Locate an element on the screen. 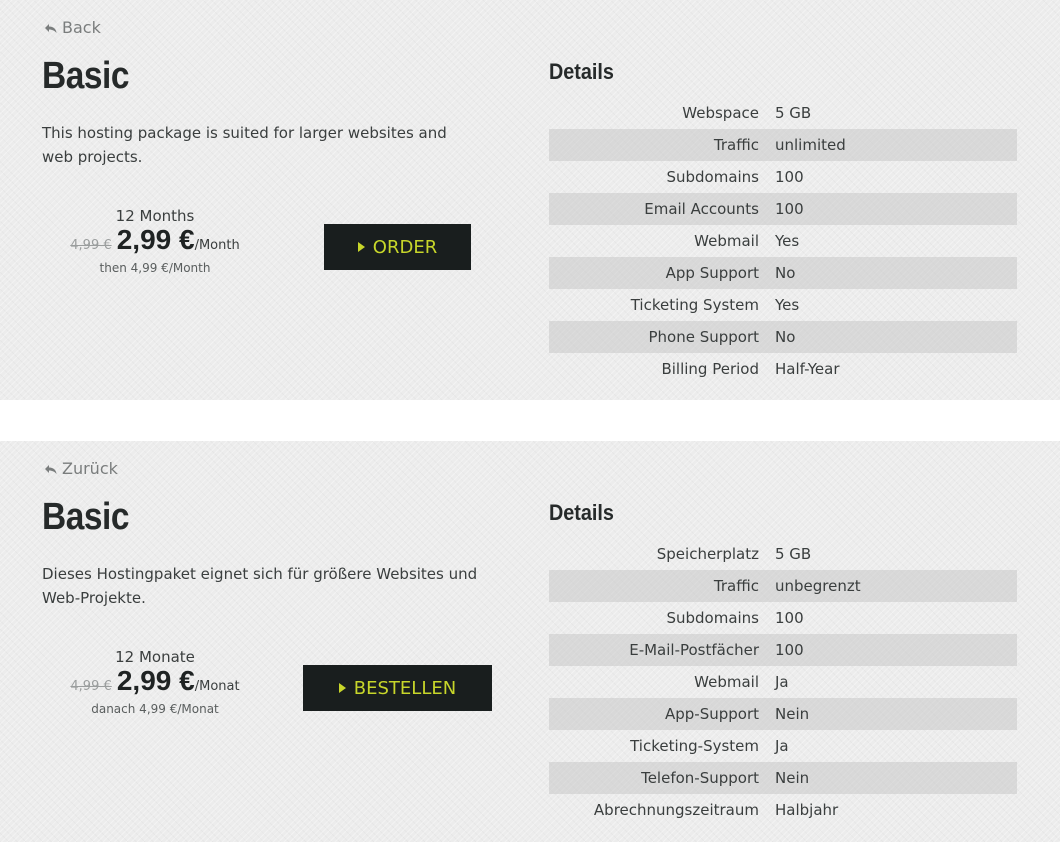 This screenshot has width=1060, height=842. detail-row: Billing Period Half-Year is located at coordinates (783, 369).